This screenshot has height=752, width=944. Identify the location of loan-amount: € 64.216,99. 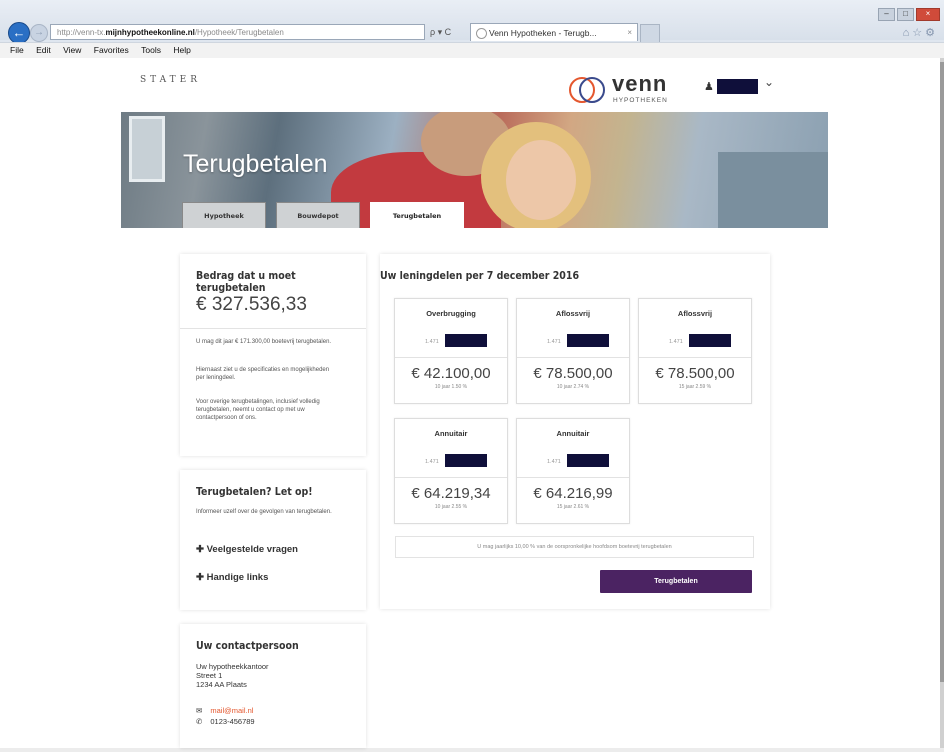
(573, 493).